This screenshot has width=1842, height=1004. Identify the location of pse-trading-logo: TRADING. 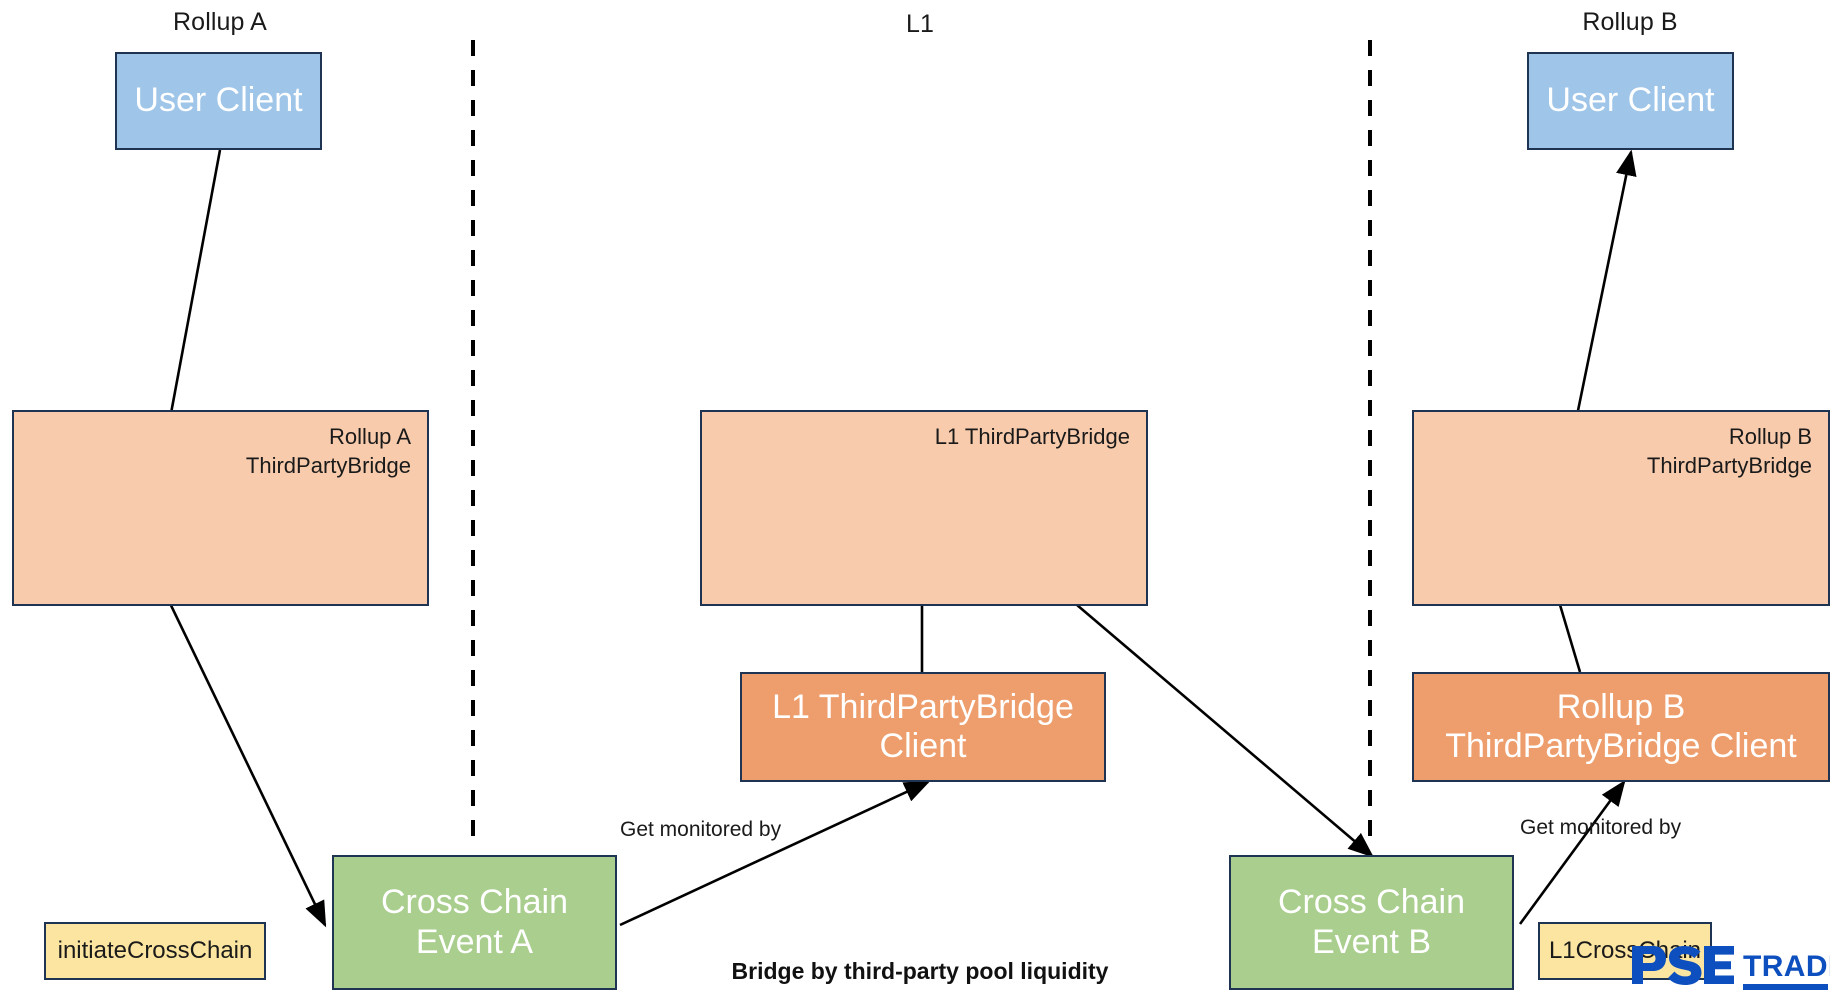
(1731, 968).